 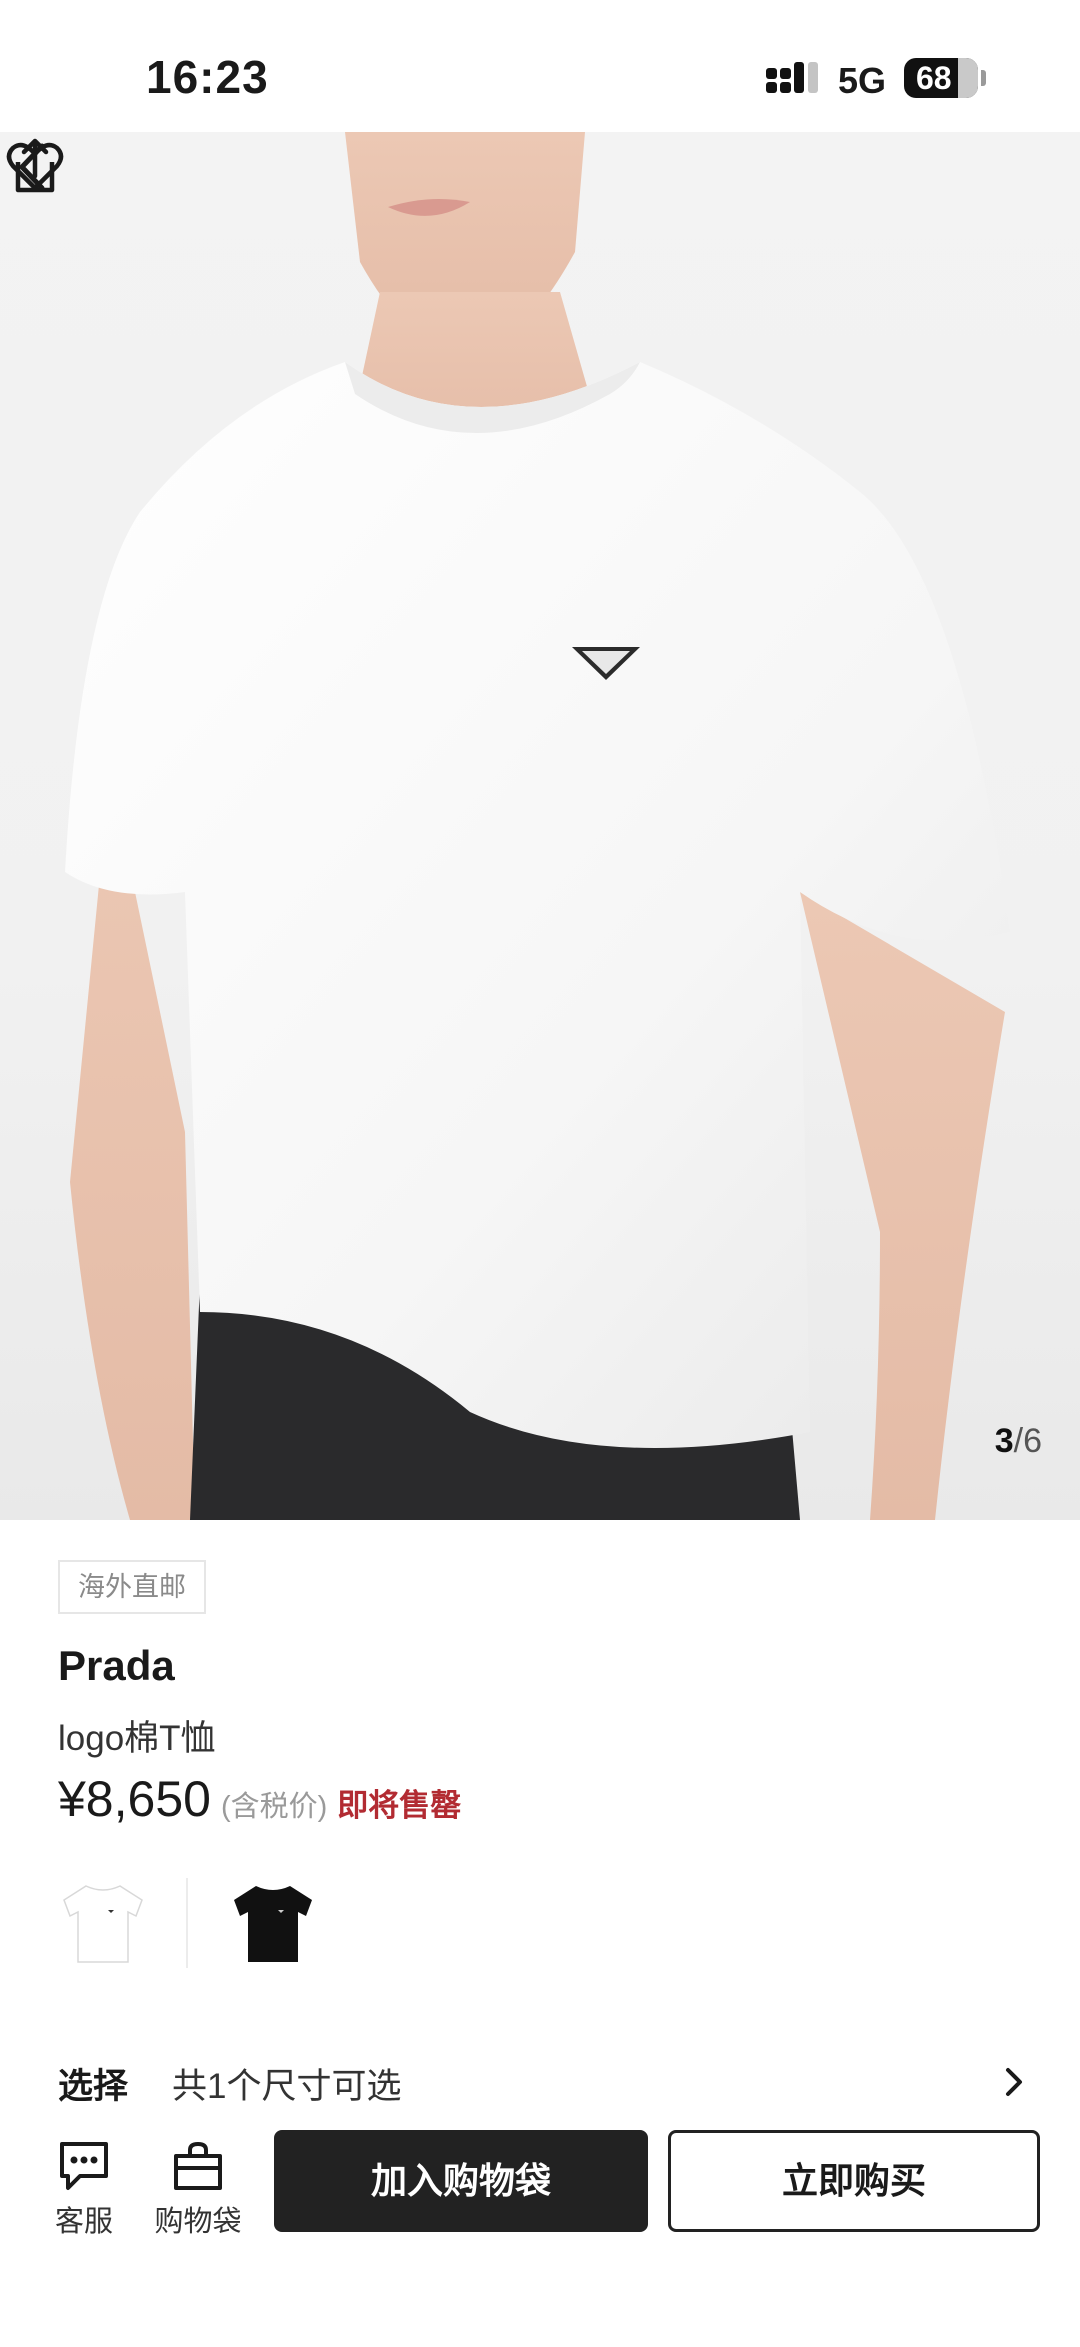 What do you see at coordinates (862, 80) in the screenshot?
I see `network-type: 5G` at bounding box center [862, 80].